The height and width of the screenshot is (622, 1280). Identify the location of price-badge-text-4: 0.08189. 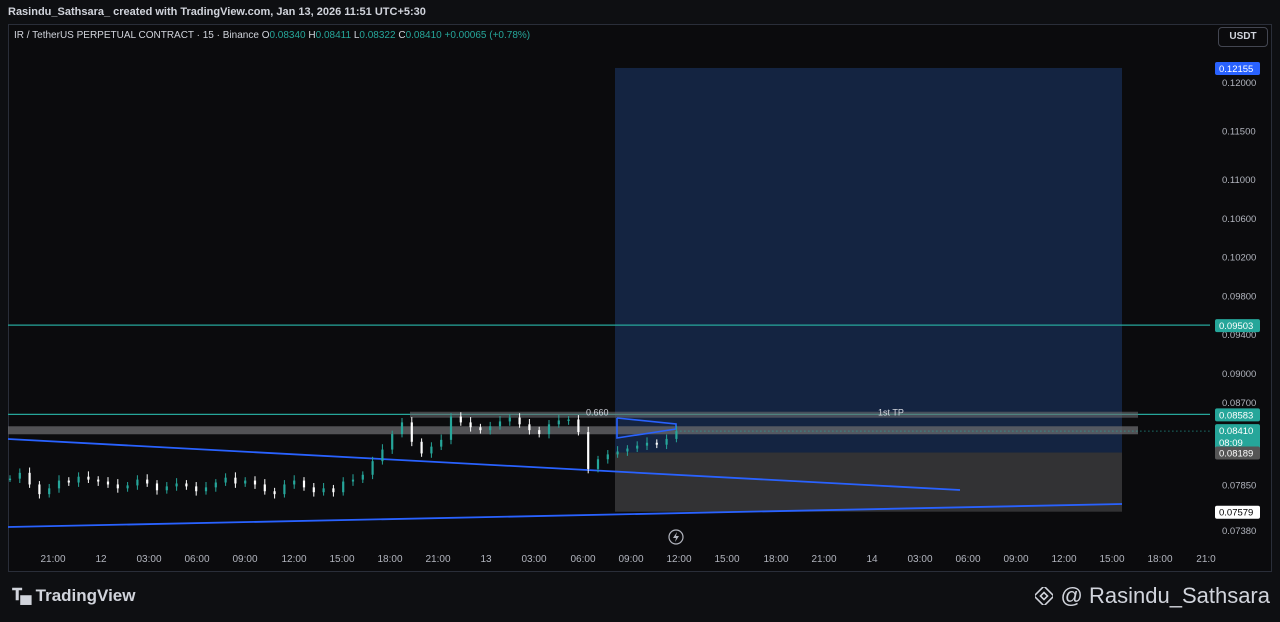
(1236, 454).